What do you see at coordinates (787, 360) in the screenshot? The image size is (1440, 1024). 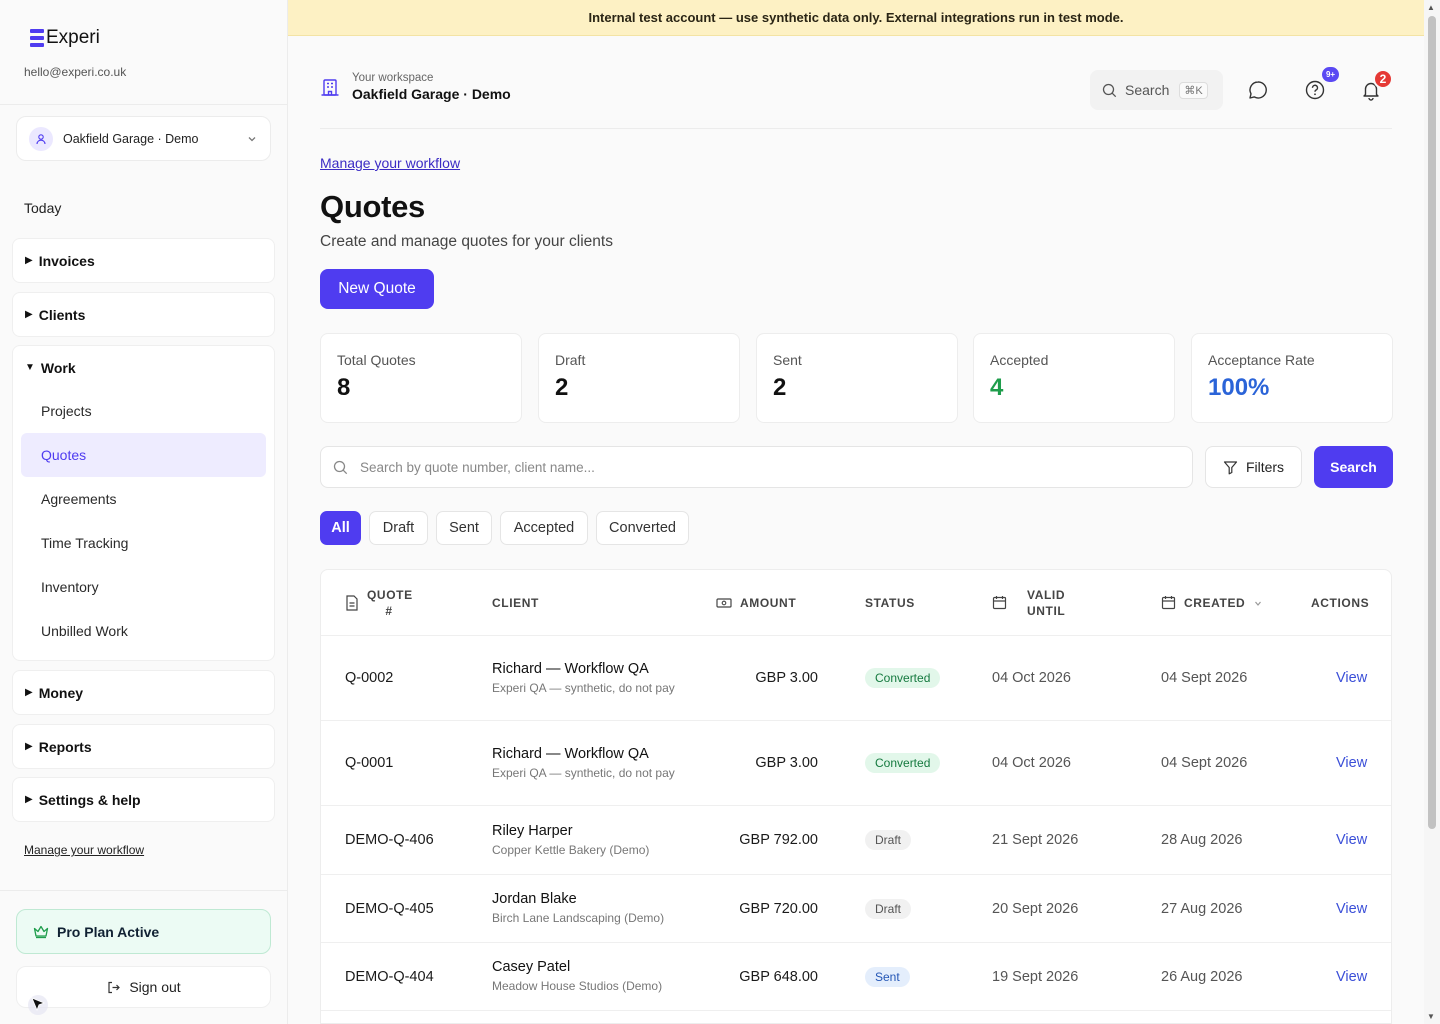 I see `stat-label: Sent` at bounding box center [787, 360].